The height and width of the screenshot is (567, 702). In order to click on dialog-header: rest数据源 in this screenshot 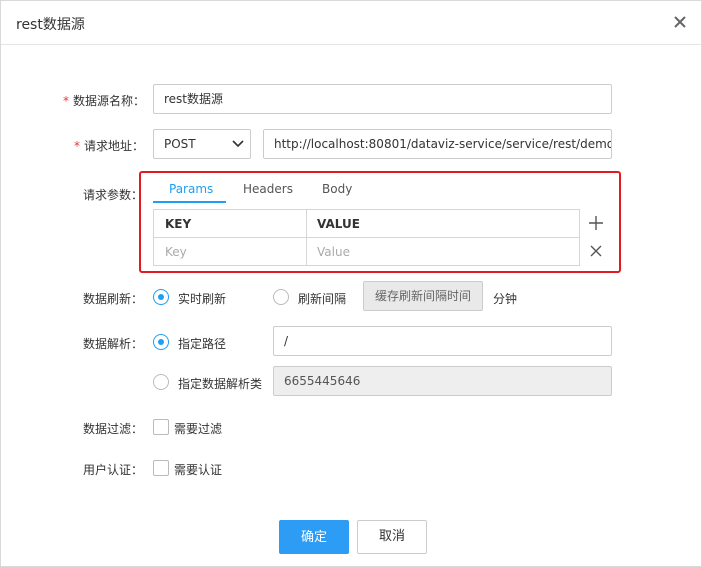, I will do `click(351, 23)`.